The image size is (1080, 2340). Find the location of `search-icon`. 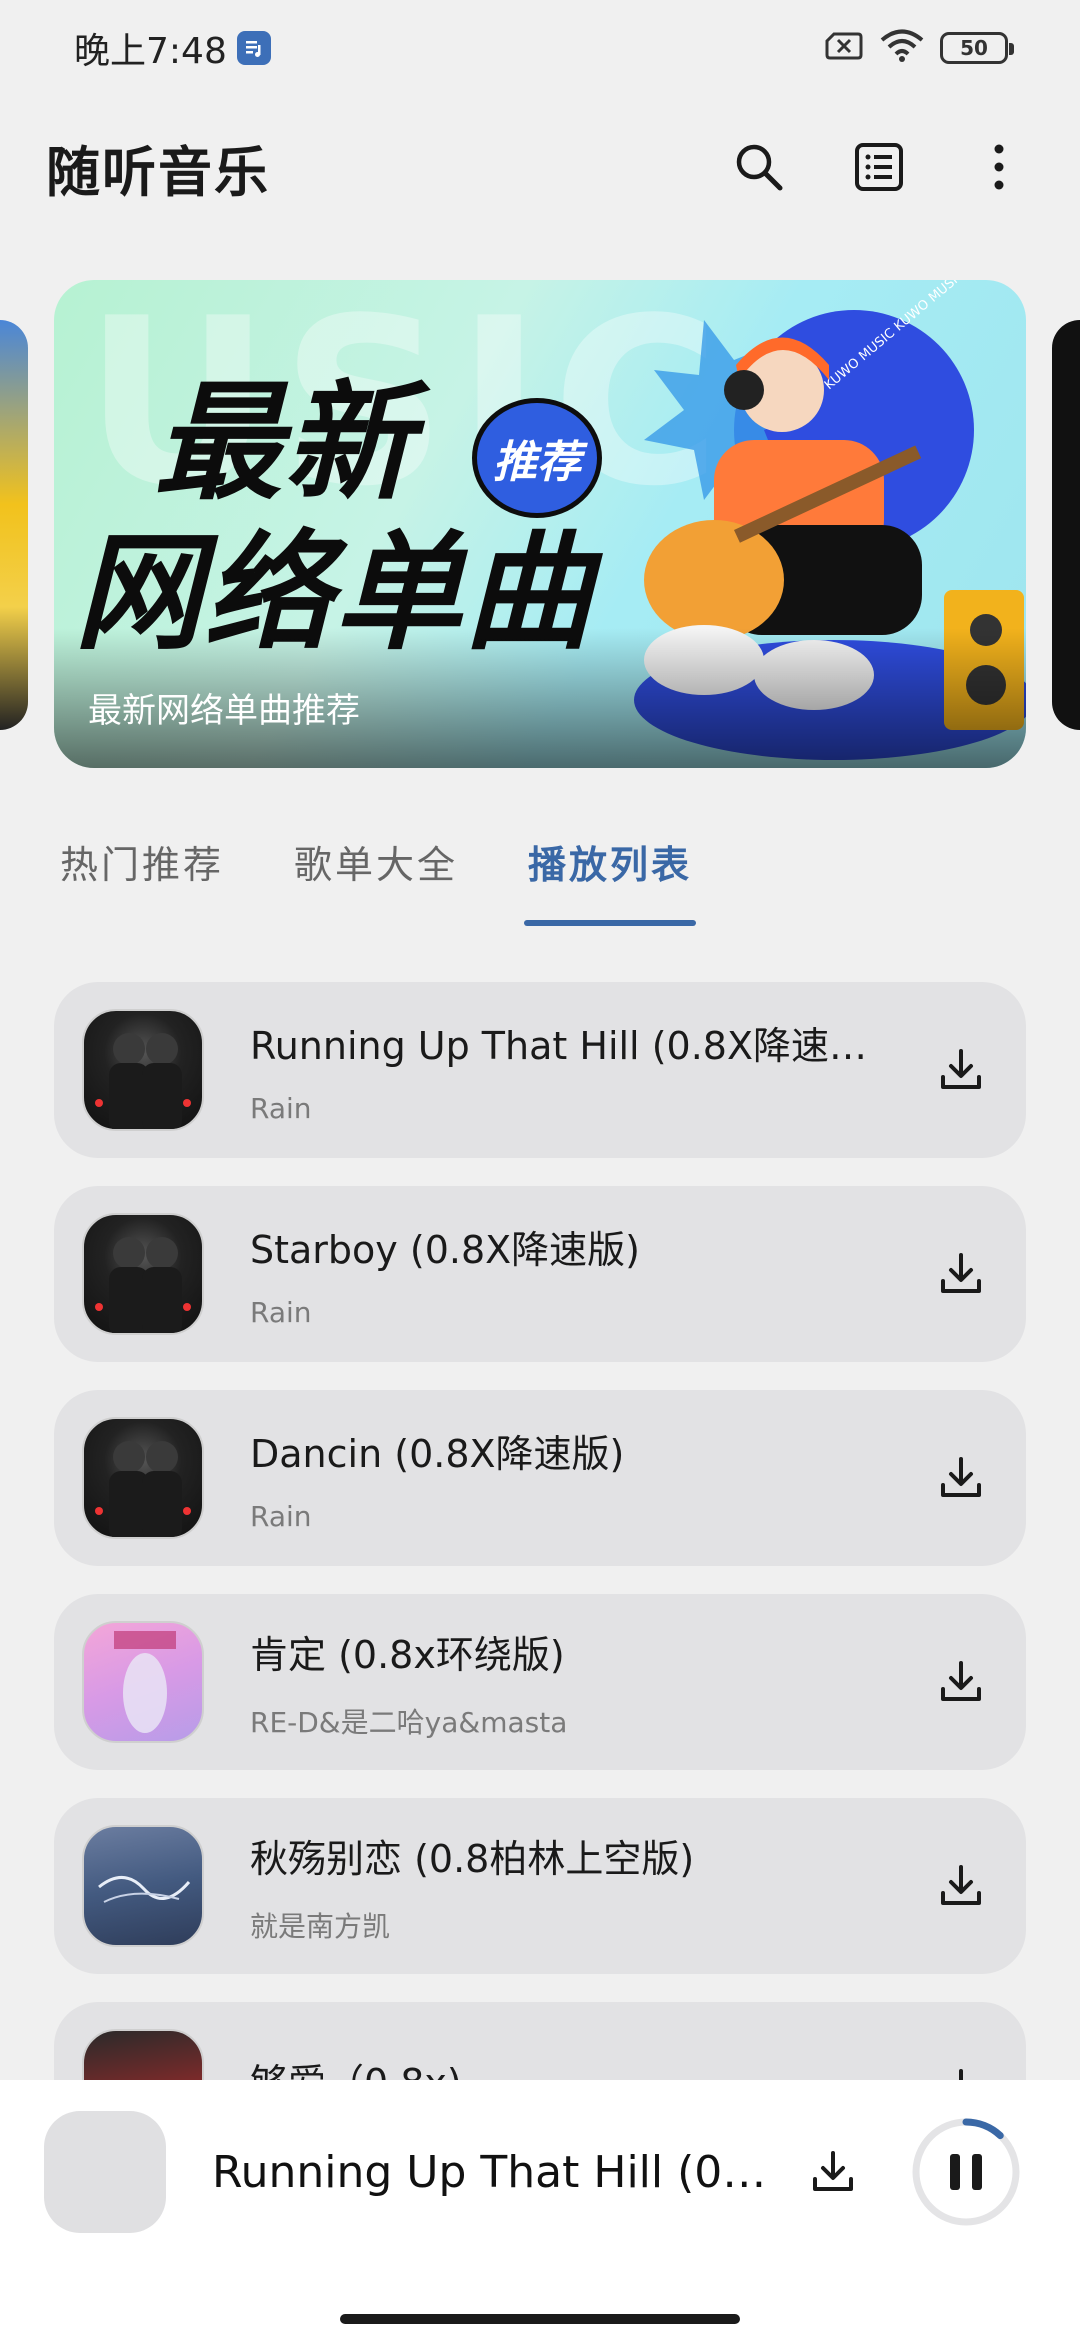

search-icon is located at coordinates (759, 167).